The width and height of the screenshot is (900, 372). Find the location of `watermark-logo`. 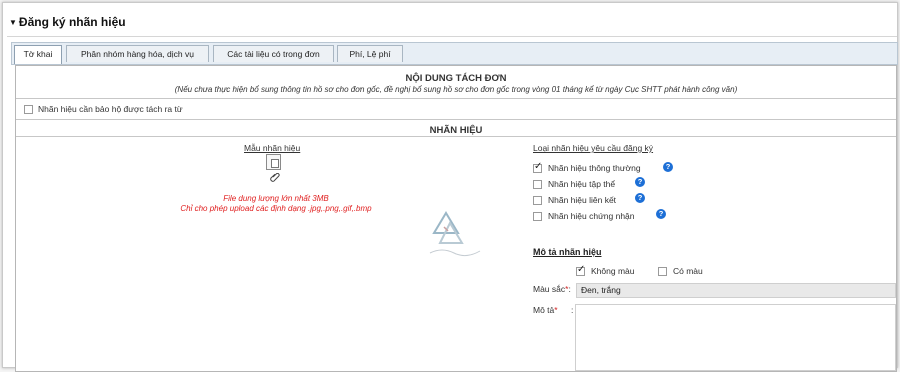

watermark-logo is located at coordinates (455, 234).